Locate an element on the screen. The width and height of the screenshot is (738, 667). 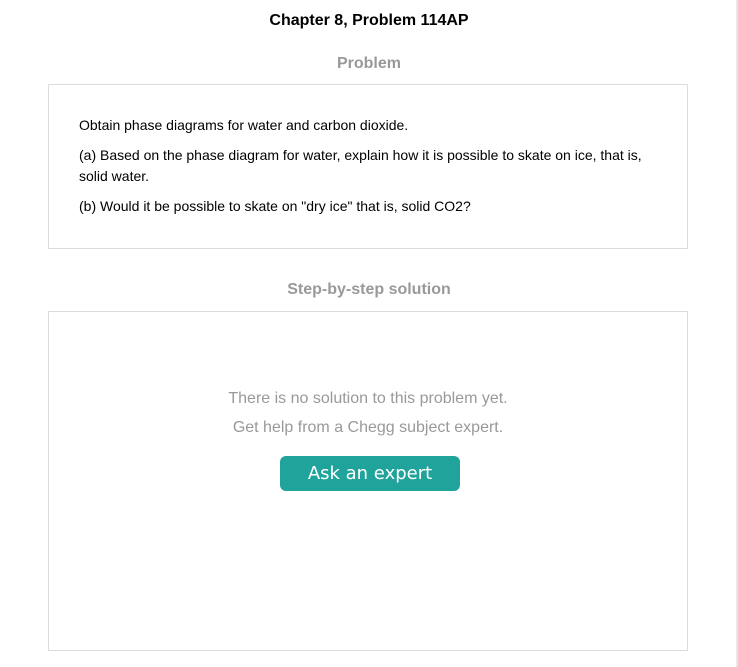
expert-help-message: Get help from a Chegg subject expert. is located at coordinates (368, 427).